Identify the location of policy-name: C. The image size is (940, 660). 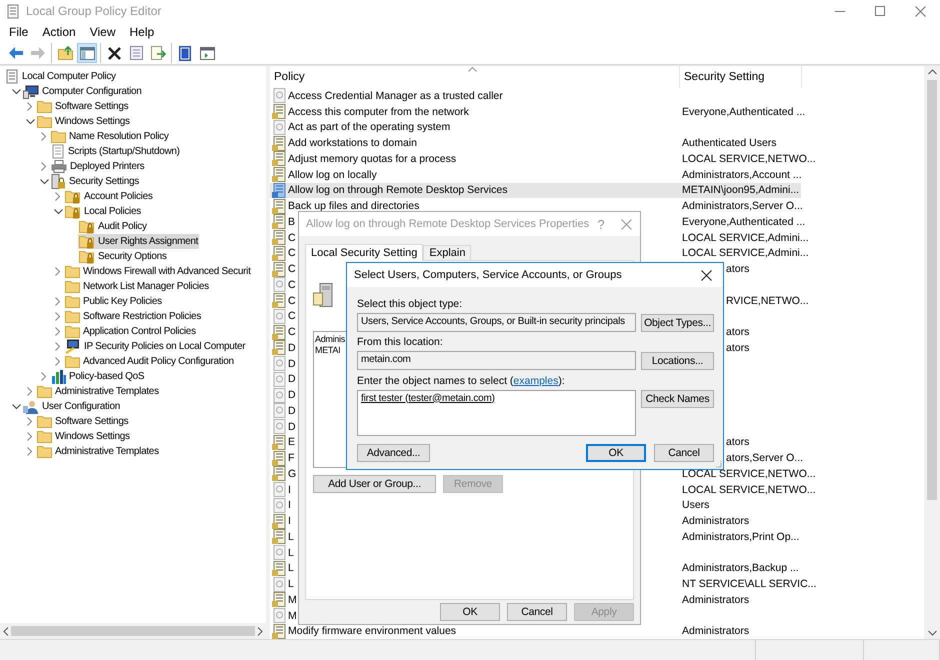
(292, 253).